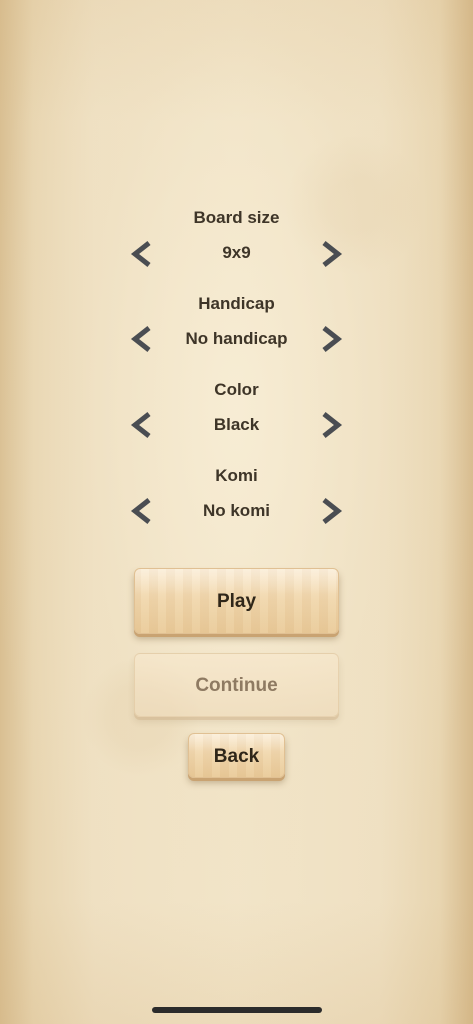  What do you see at coordinates (237, 1010) in the screenshot?
I see `home-indicator` at bounding box center [237, 1010].